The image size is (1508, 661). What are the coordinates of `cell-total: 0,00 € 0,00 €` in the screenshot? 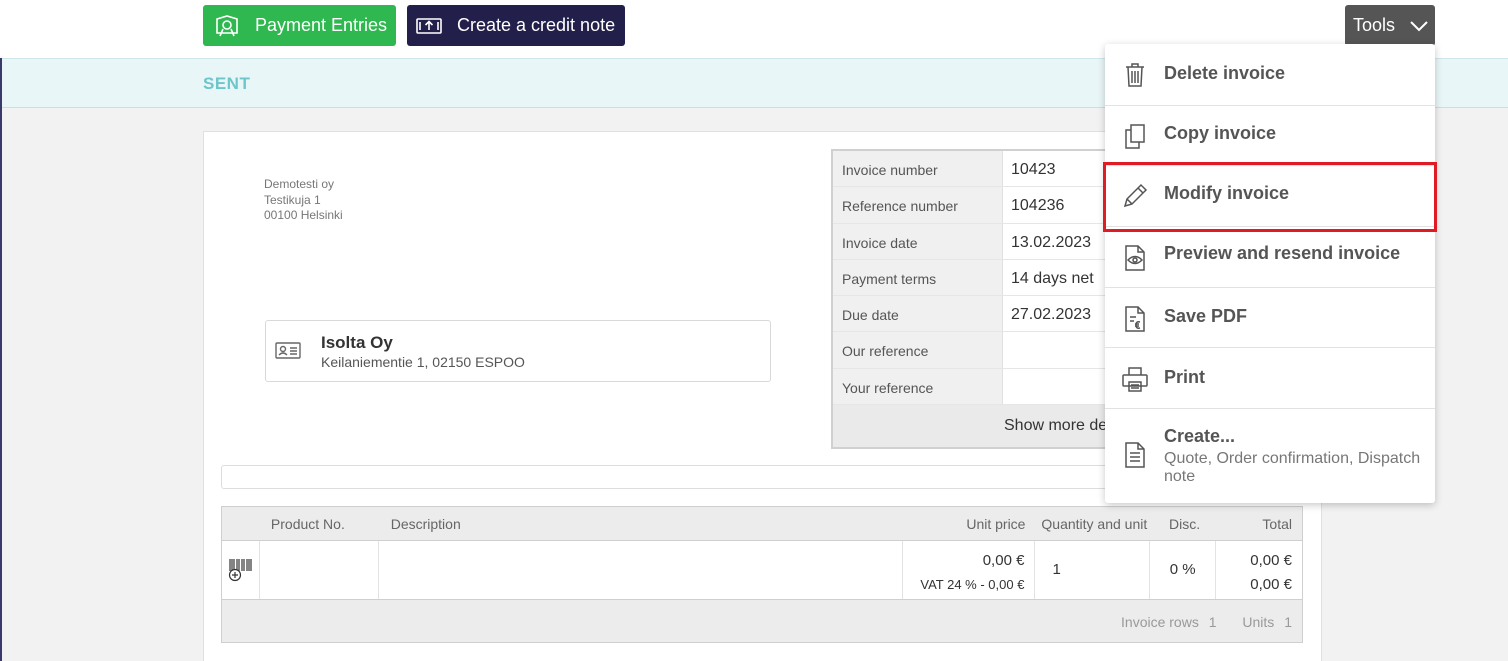 It's located at (1259, 570).